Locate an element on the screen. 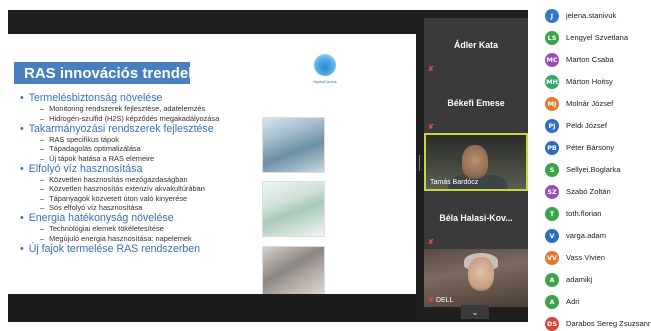  slide-subbullet: Közvetlen hasznosítás mezőgazdaságban is located at coordinates (155, 179).